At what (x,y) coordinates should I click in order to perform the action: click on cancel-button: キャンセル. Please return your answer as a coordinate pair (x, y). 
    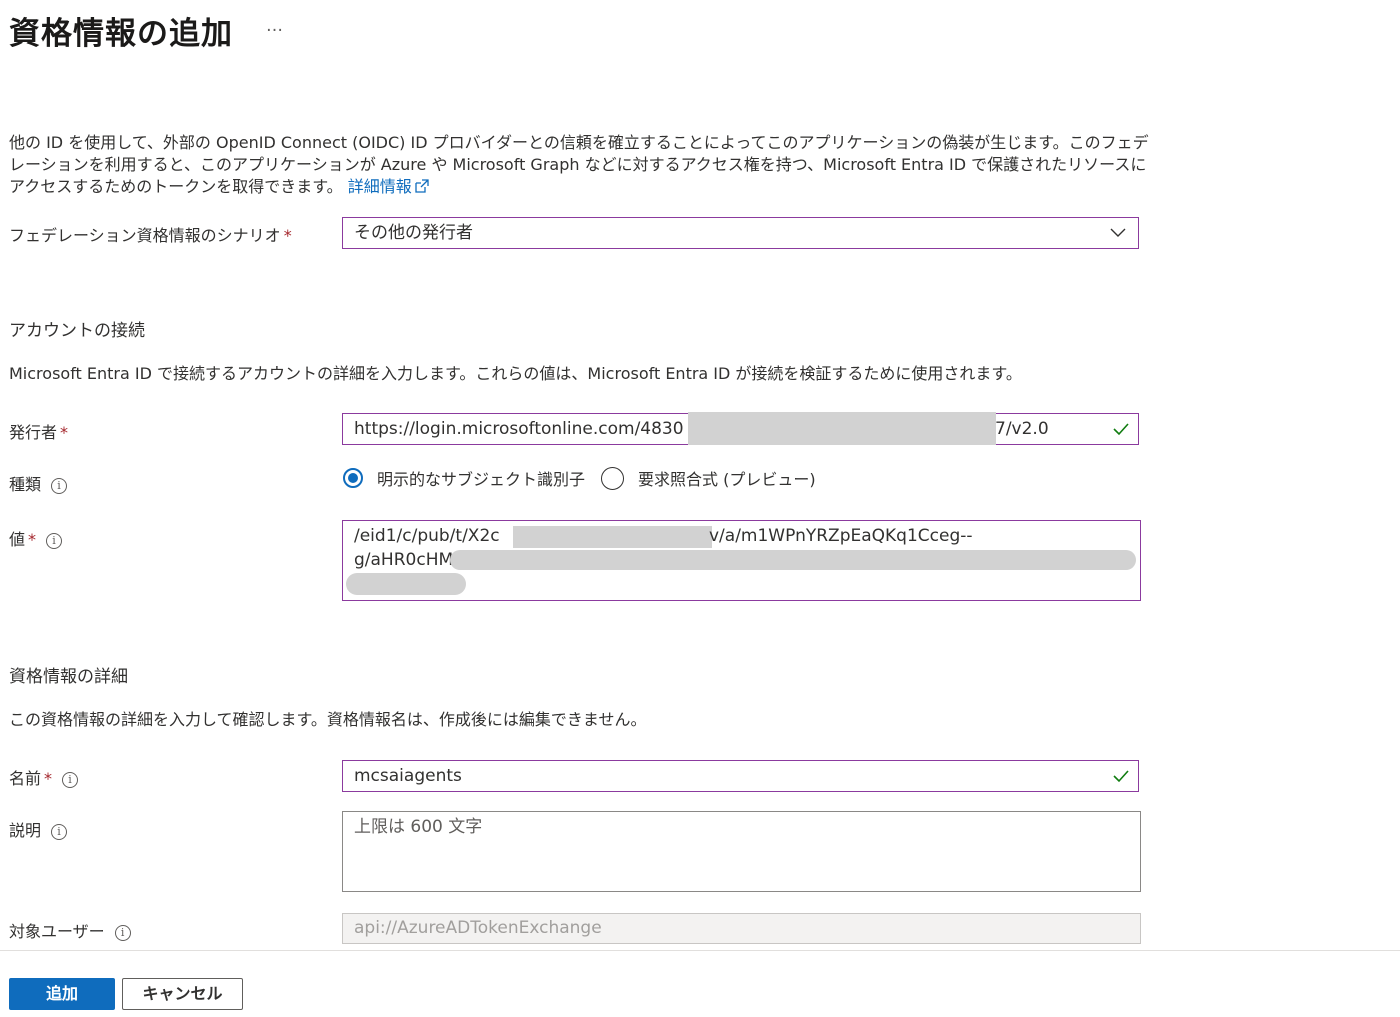
    Looking at the image, I should click on (182, 994).